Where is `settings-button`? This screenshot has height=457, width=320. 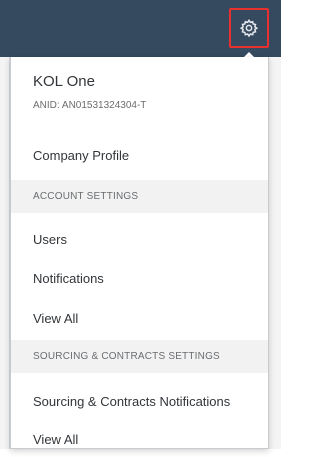 settings-button is located at coordinates (249, 28).